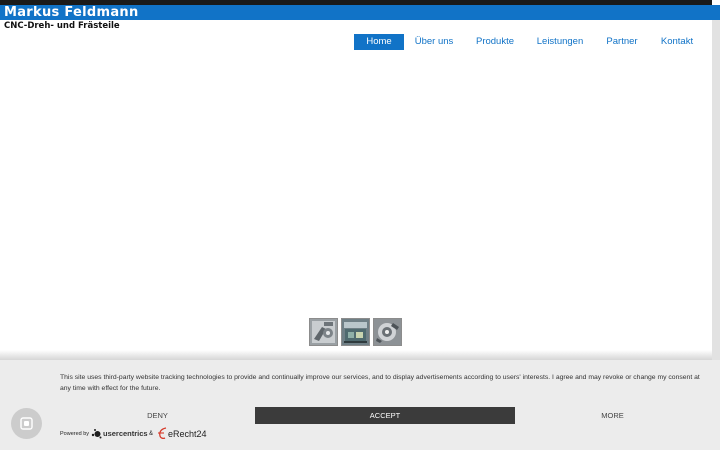 This screenshot has width=720, height=450. What do you see at coordinates (356, 355) in the screenshot?
I see `content-bottom-shadow` at bounding box center [356, 355].